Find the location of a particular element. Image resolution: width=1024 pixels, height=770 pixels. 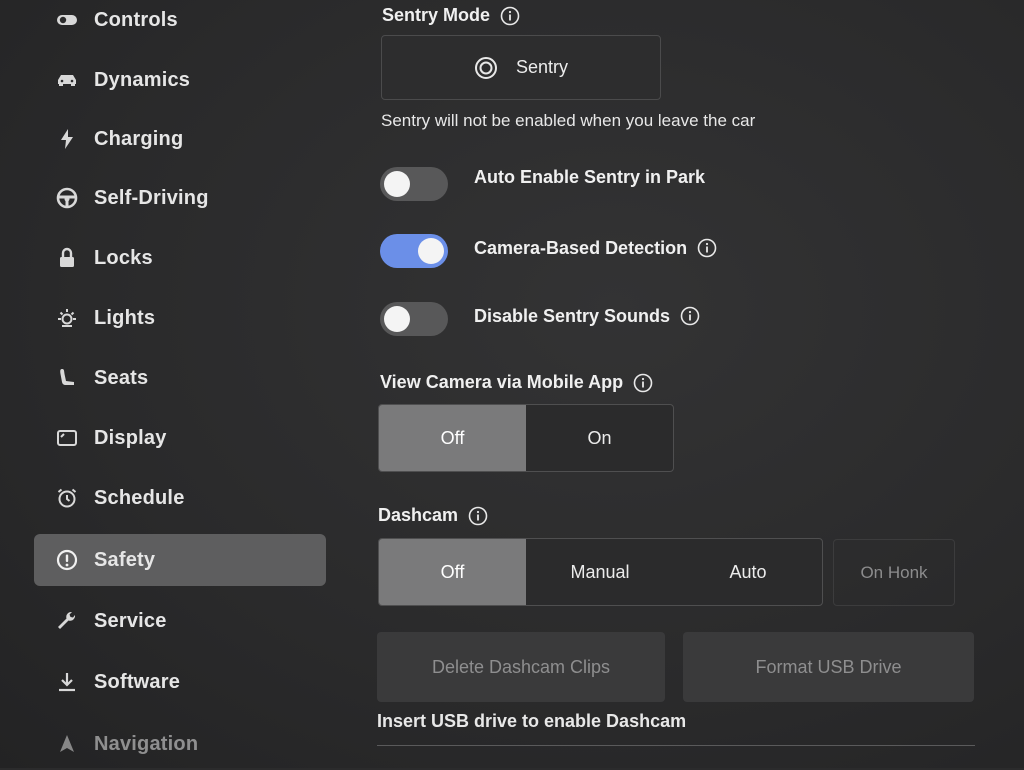

dashcam-header: Dashcam is located at coordinates (433, 515).